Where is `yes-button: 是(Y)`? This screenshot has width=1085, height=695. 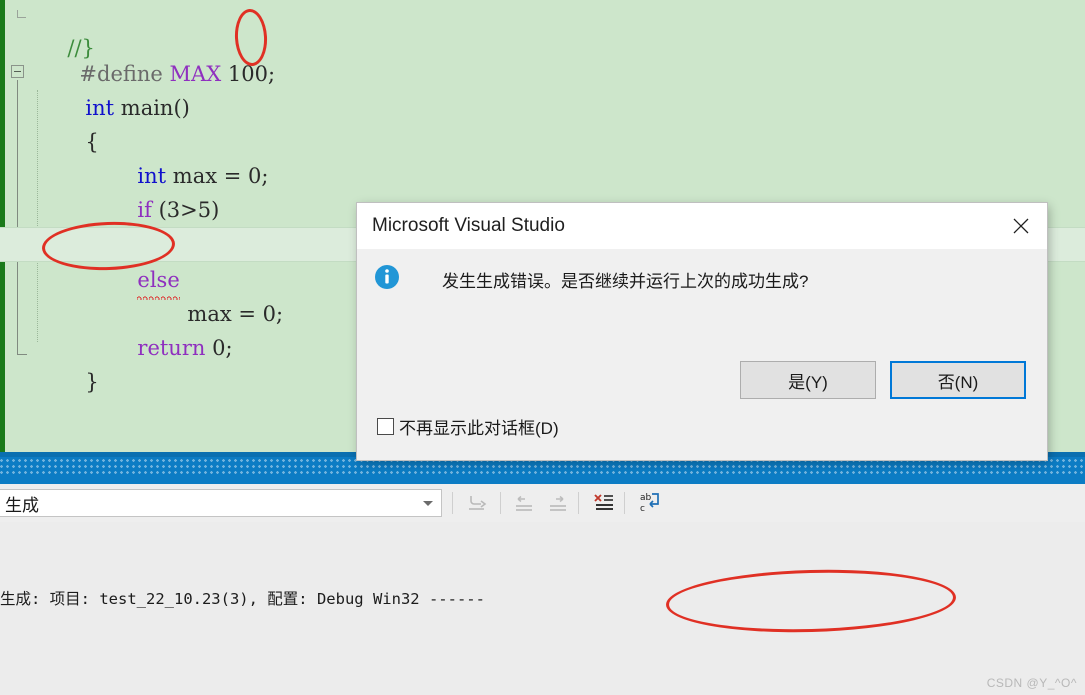 yes-button: 是(Y) is located at coordinates (808, 380).